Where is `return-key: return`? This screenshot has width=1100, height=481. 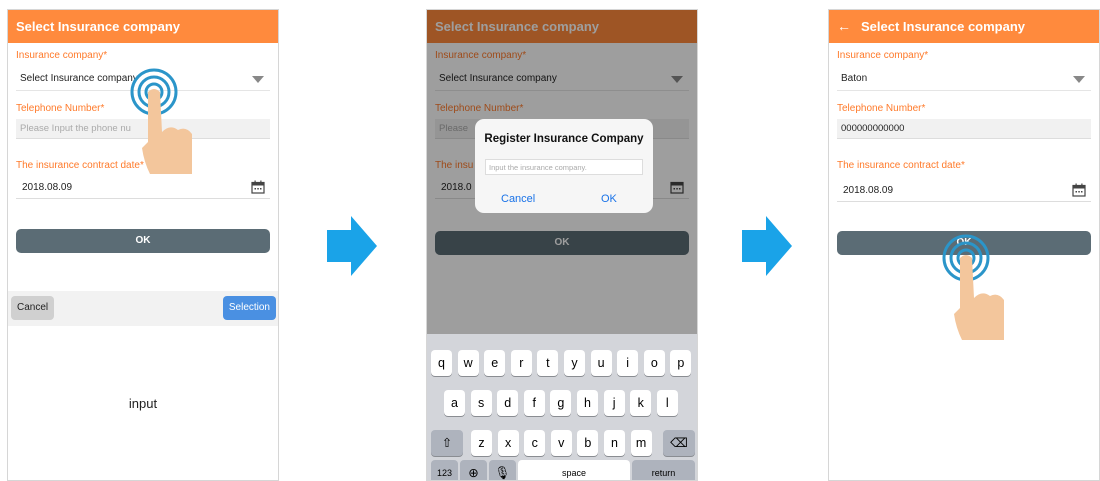 return-key: return is located at coordinates (663, 470).